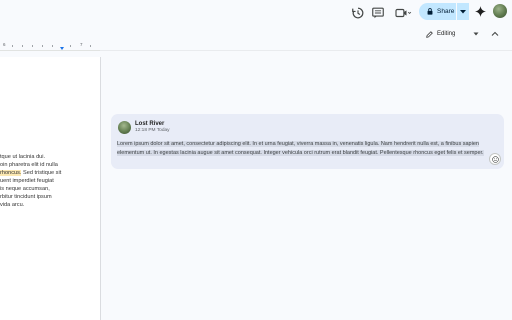 This screenshot has height=320, width=512. I want to click on editing-label: Editing, so click(446, 34).